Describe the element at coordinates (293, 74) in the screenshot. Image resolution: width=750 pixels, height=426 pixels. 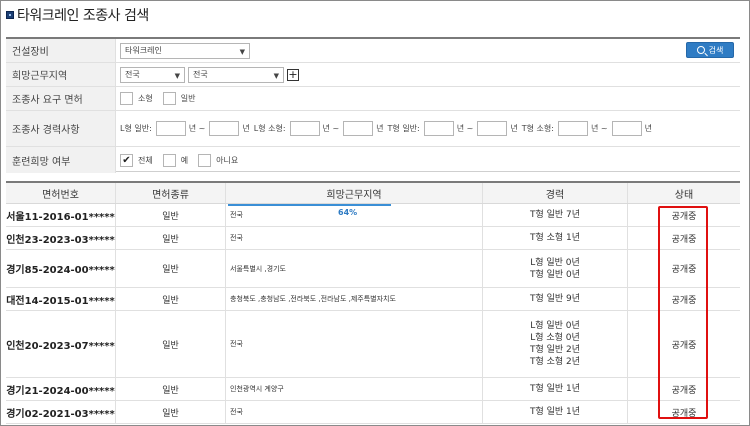
I see `add-region-button: +` at that location.